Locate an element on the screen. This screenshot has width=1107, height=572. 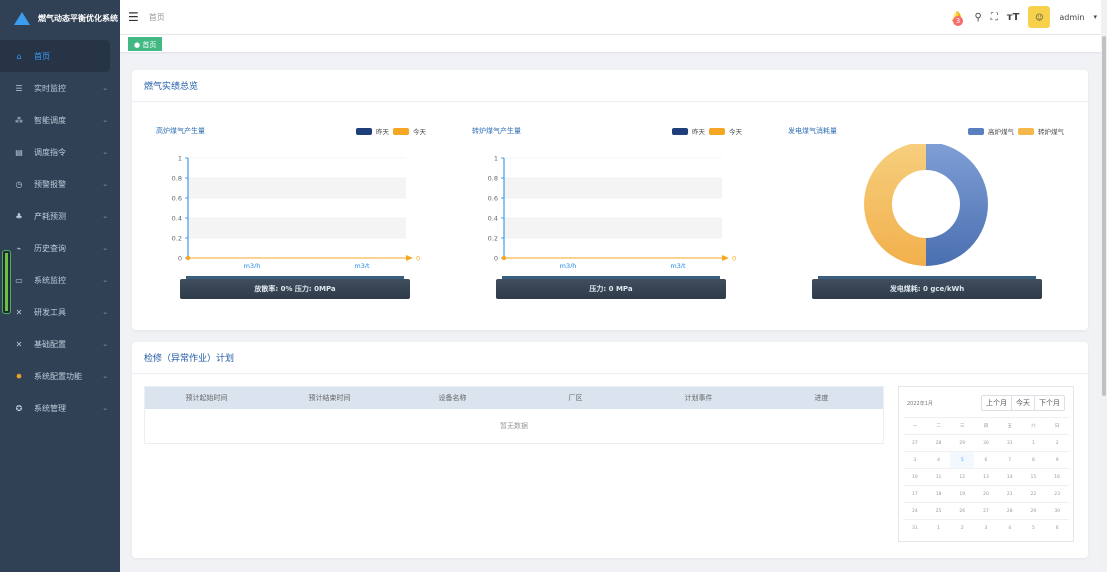
sidebar-item: ✕ 研发工具 ⌄ is located at coordinates (60, 312).